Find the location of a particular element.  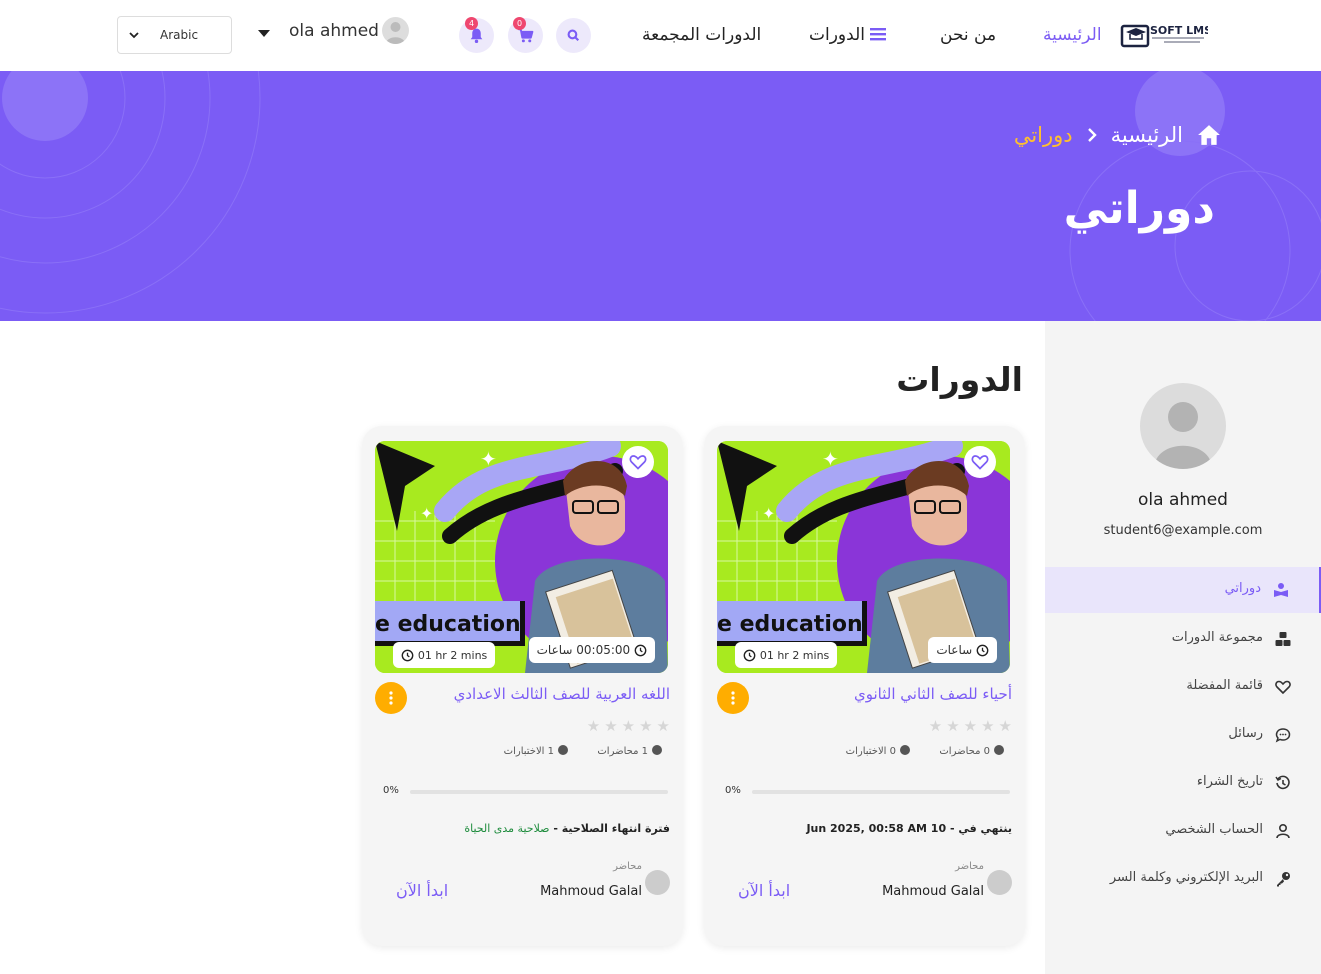

sidebar-item-label: مجموعة الدورات is located at coordinates (1217, 637).